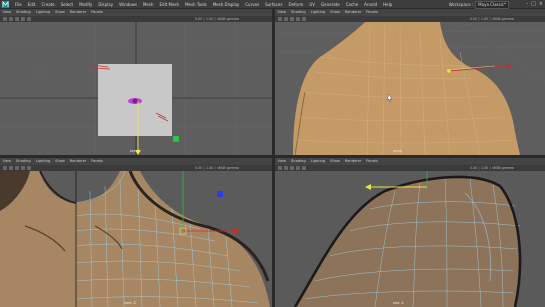 The image size is (545, 307). I want to click on menu-arnold: Arnold, so click(370, 4).